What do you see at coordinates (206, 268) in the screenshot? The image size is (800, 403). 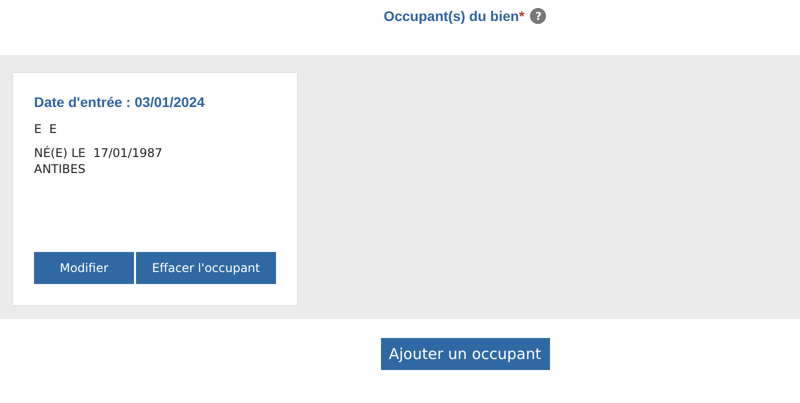 I see `delete-button: Effacer l'occupant` at bounding box center [206, 268].